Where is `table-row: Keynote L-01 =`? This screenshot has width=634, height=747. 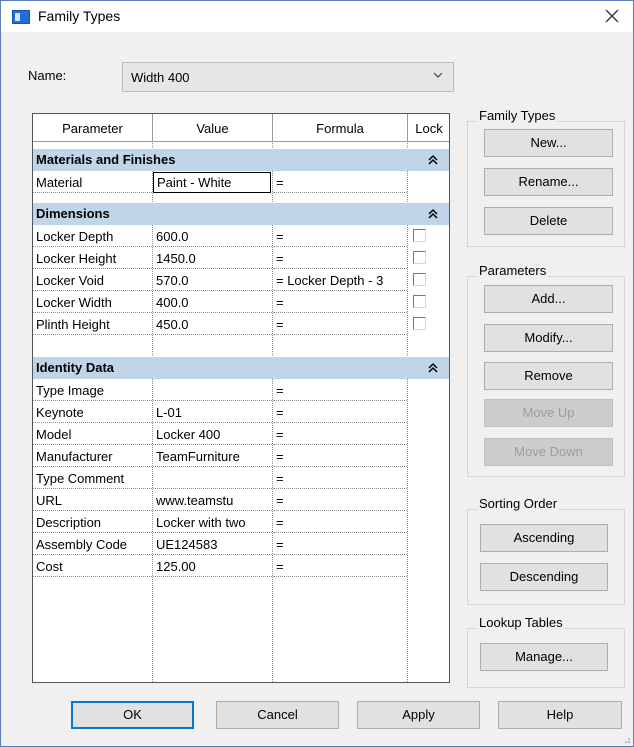 table-row: Keynote L-01 = is located at coordinates (241, 413).